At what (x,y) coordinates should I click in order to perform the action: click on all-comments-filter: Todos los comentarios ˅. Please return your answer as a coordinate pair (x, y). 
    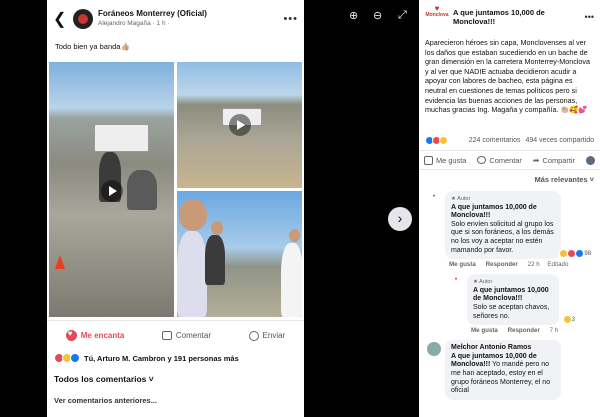
    Looking at the image, I should click on (175, 375).